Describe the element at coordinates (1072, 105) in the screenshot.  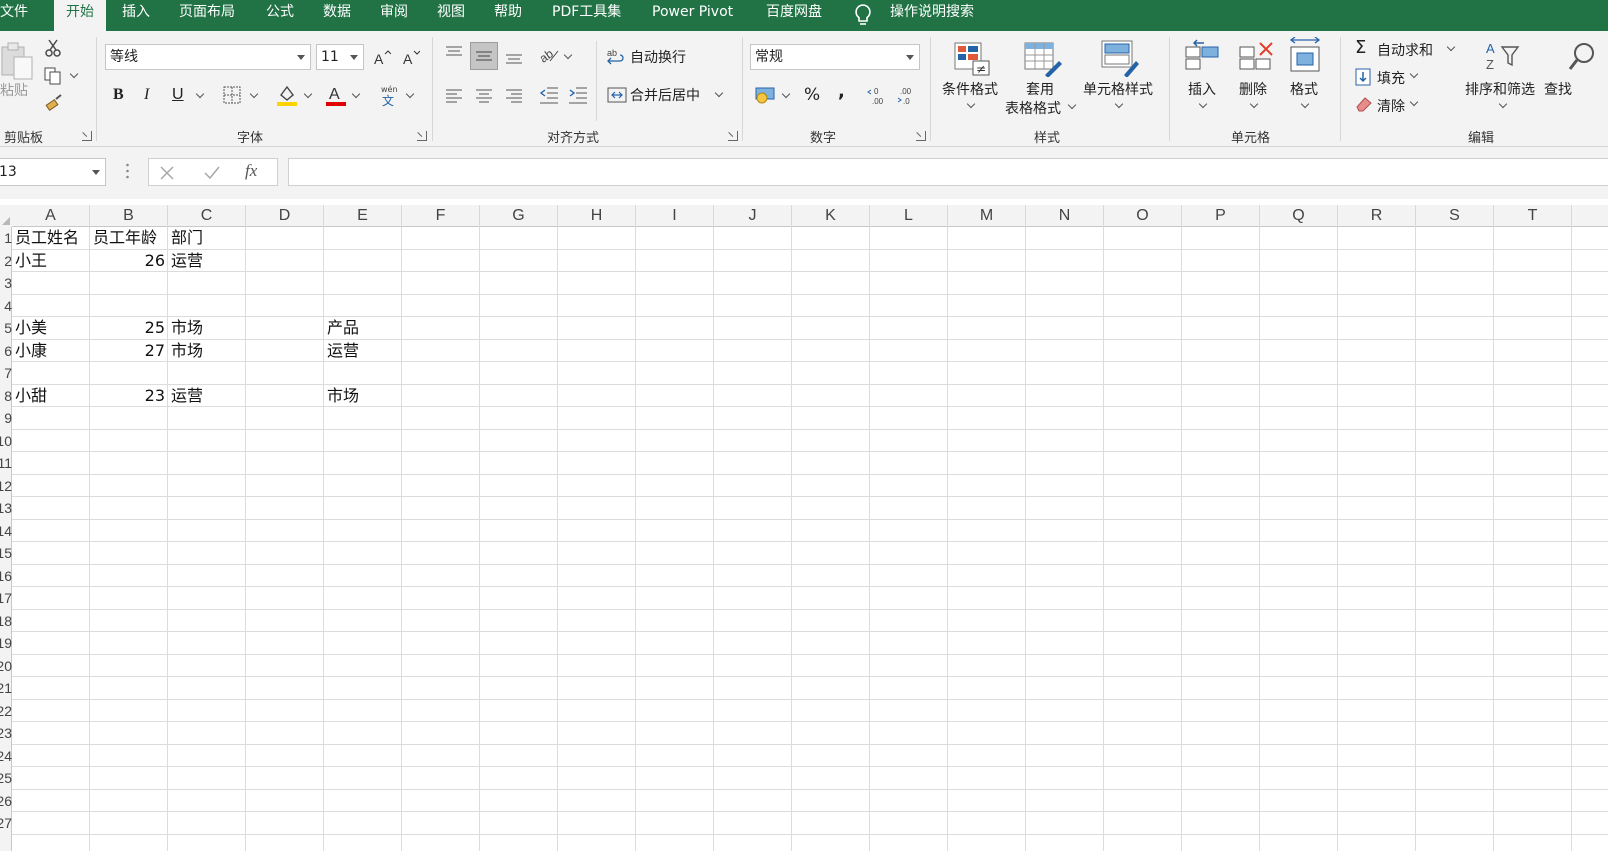
I see `format-as-table-dropdown-icon` at that location.